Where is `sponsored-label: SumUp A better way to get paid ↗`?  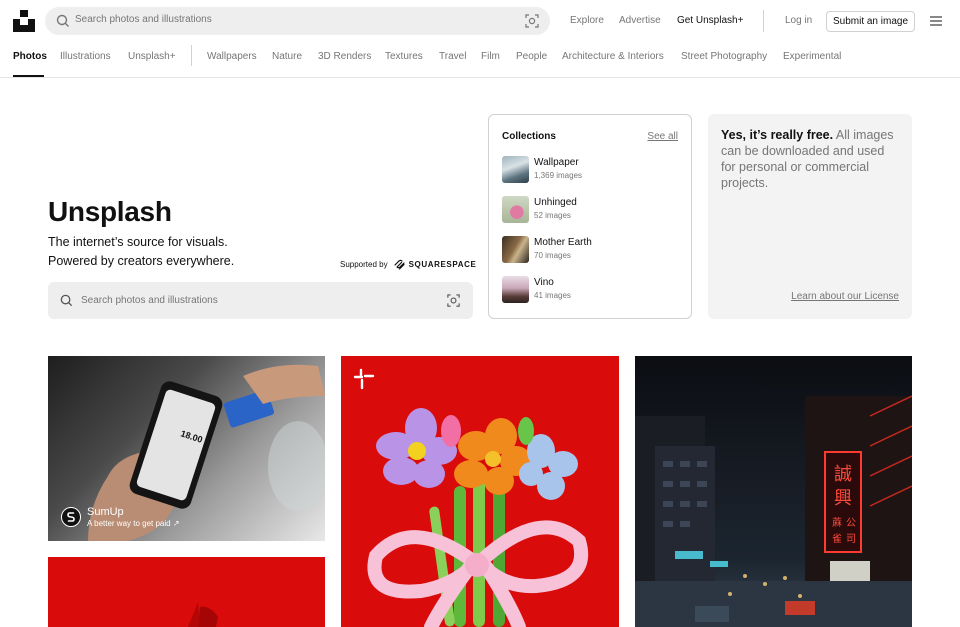
sponsored-label: SumUp A better way to get paid ↗ is located at coordinates (120, 517).